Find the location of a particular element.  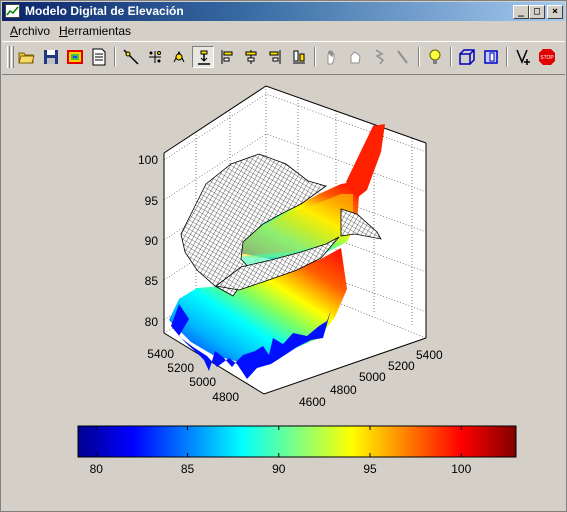

color-image-button is located at coordinates (75, 57).